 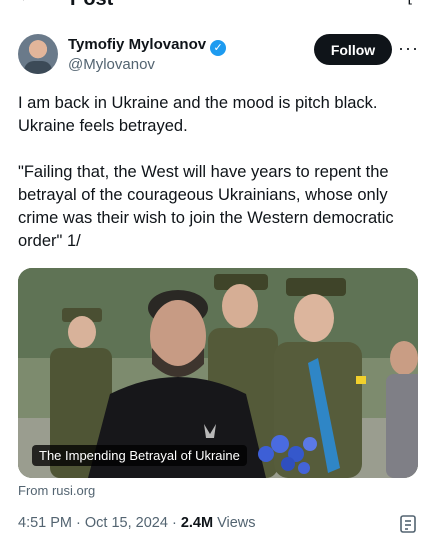 What do you see at coordinates (218, 48) in the screenshot?
I see `verified-badge-icon: ✓` at bounding box center [218, 48].